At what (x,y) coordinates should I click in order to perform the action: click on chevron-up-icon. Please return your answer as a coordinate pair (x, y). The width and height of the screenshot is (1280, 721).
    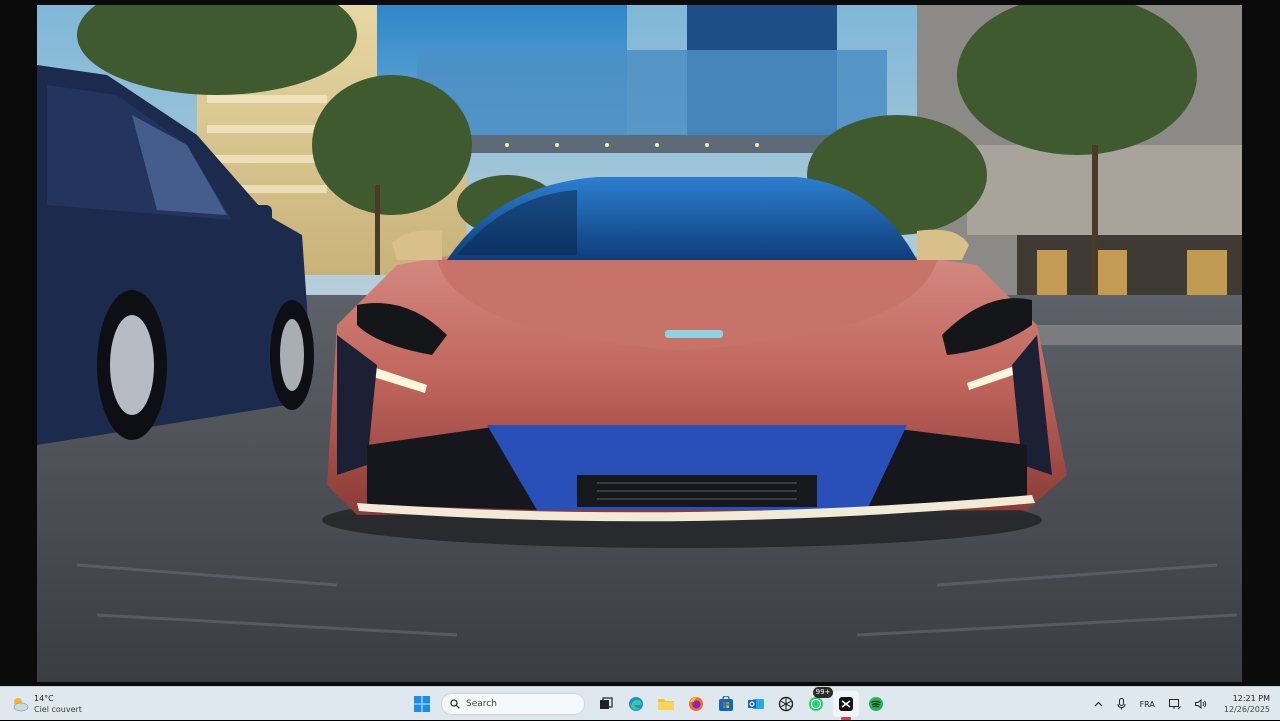
    Looking at the image, I should click on (1098, 704).